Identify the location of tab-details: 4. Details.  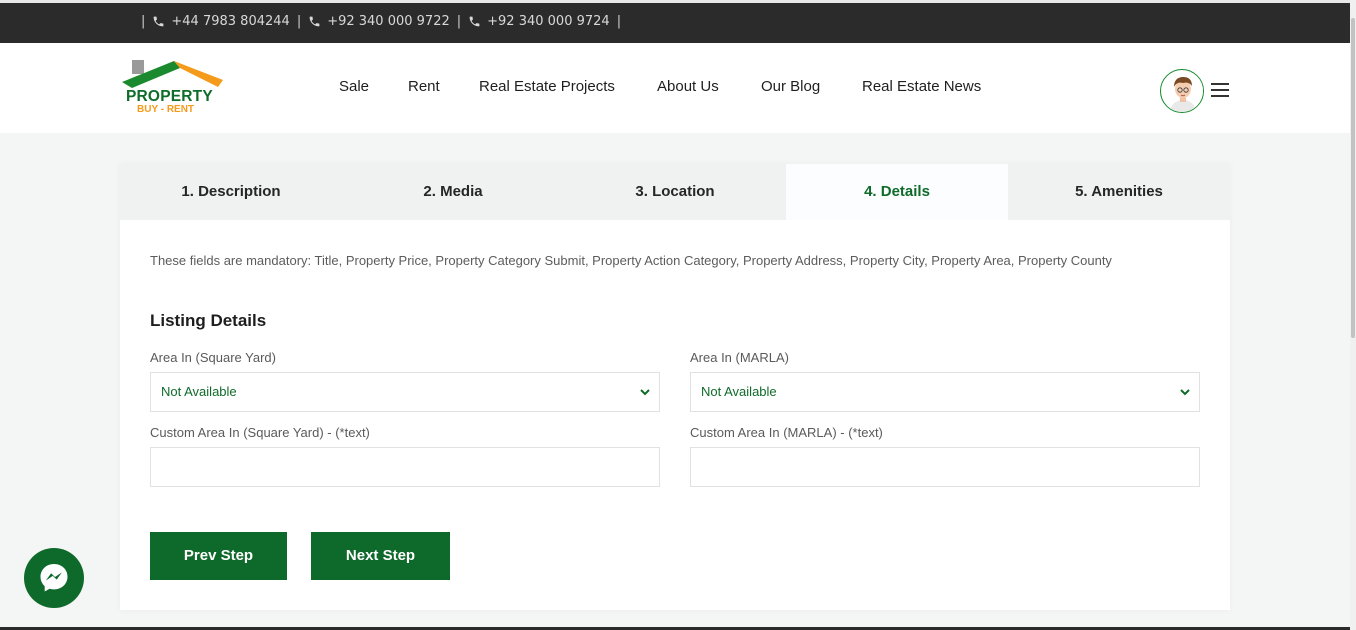
(897, 192).